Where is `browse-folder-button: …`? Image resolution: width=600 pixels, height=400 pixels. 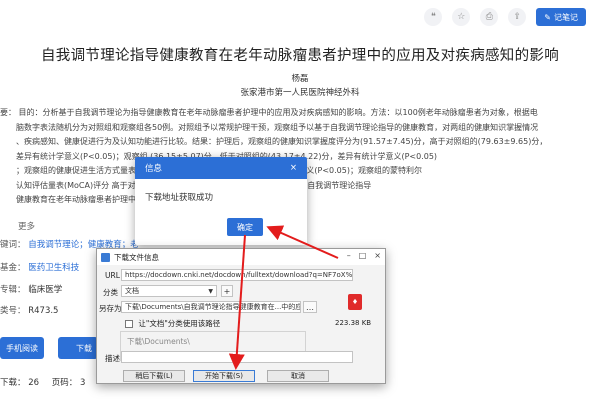 browse-folder-button: … is located at coordinates (310, 307).